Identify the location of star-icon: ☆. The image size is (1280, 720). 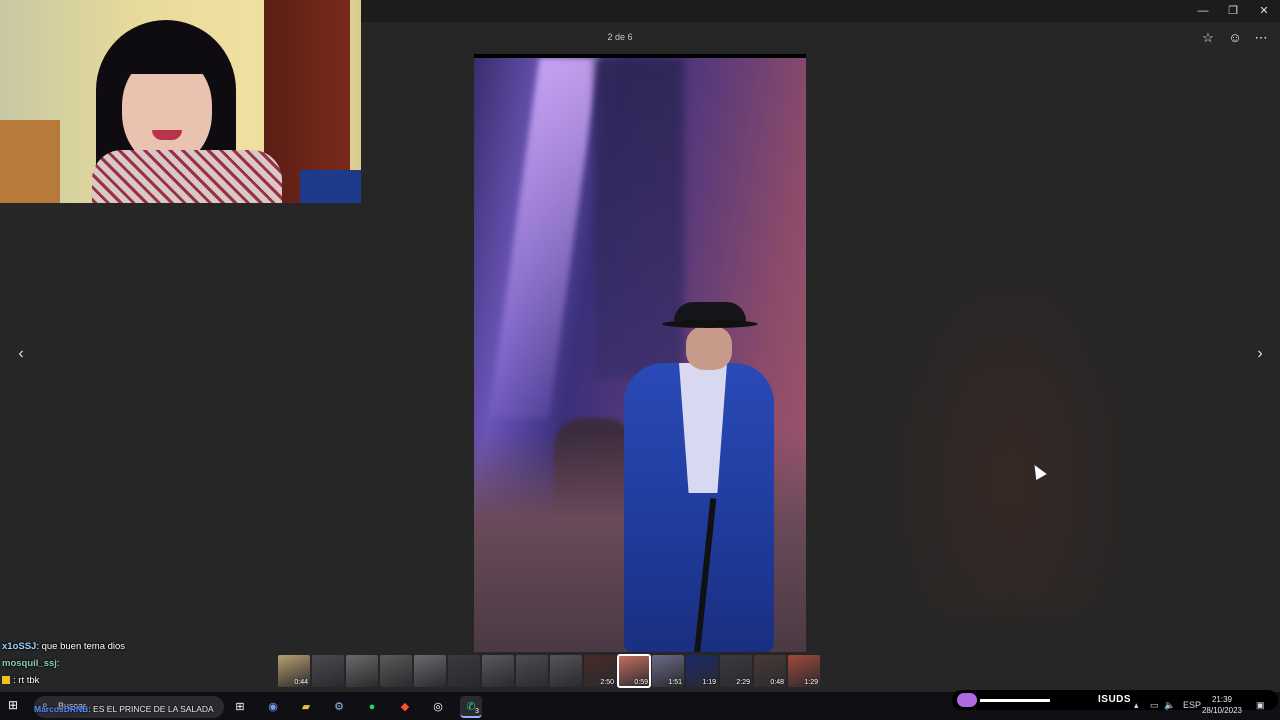
(1208, 38).